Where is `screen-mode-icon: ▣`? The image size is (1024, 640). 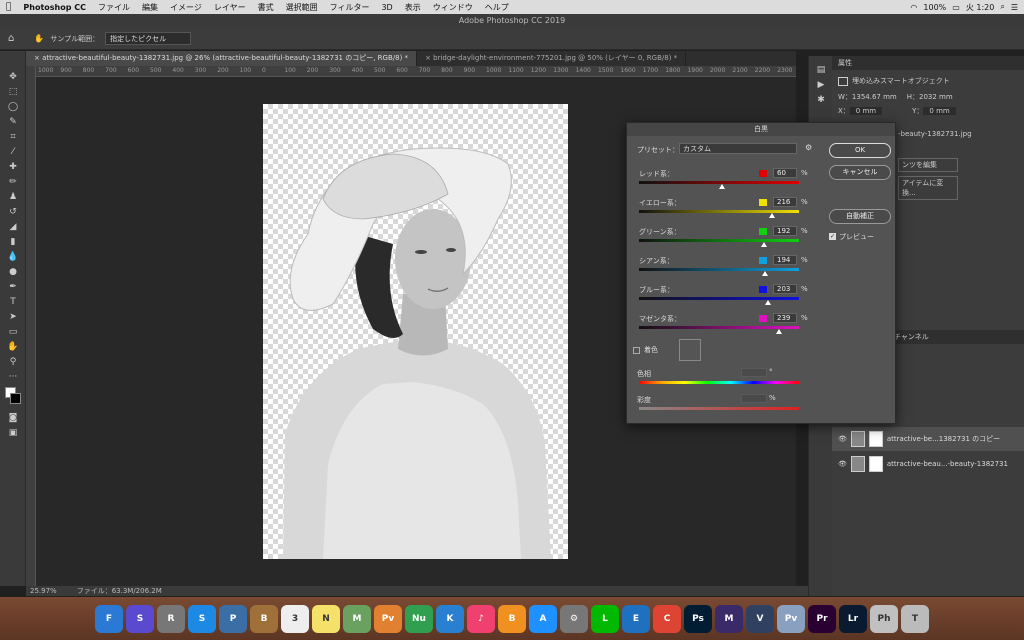
screen-mode-icon: ▣ is located at coordinates (13, 432).